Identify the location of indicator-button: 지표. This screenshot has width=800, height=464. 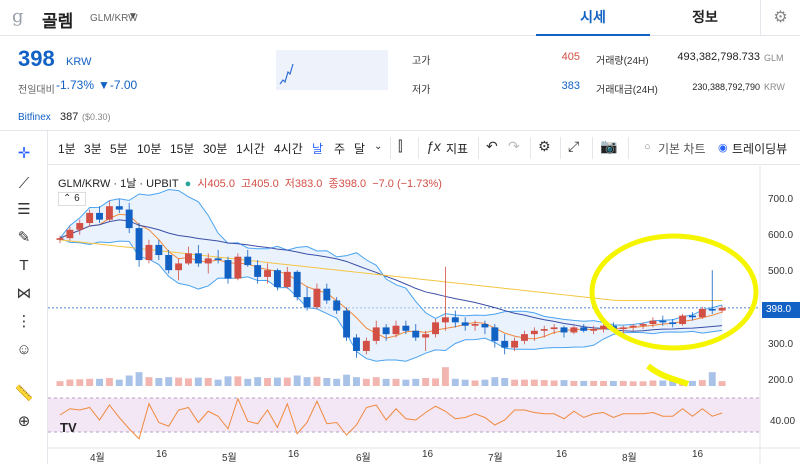
(457, 148).